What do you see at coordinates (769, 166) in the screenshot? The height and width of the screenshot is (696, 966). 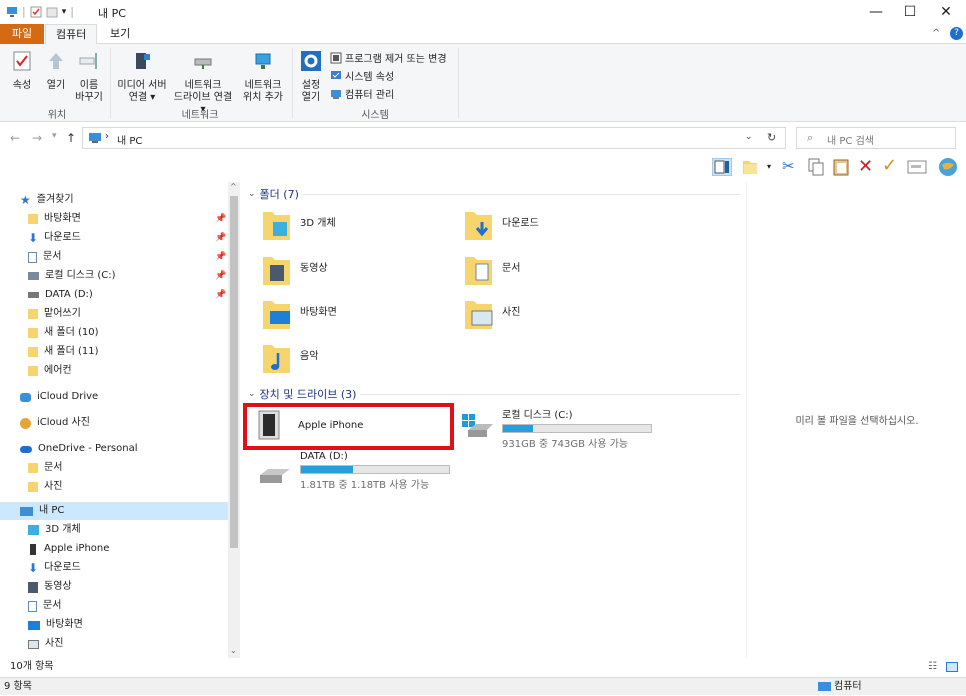 I see `new-folder-dropdown-icon: ▾` at bounding box center [769, 166].